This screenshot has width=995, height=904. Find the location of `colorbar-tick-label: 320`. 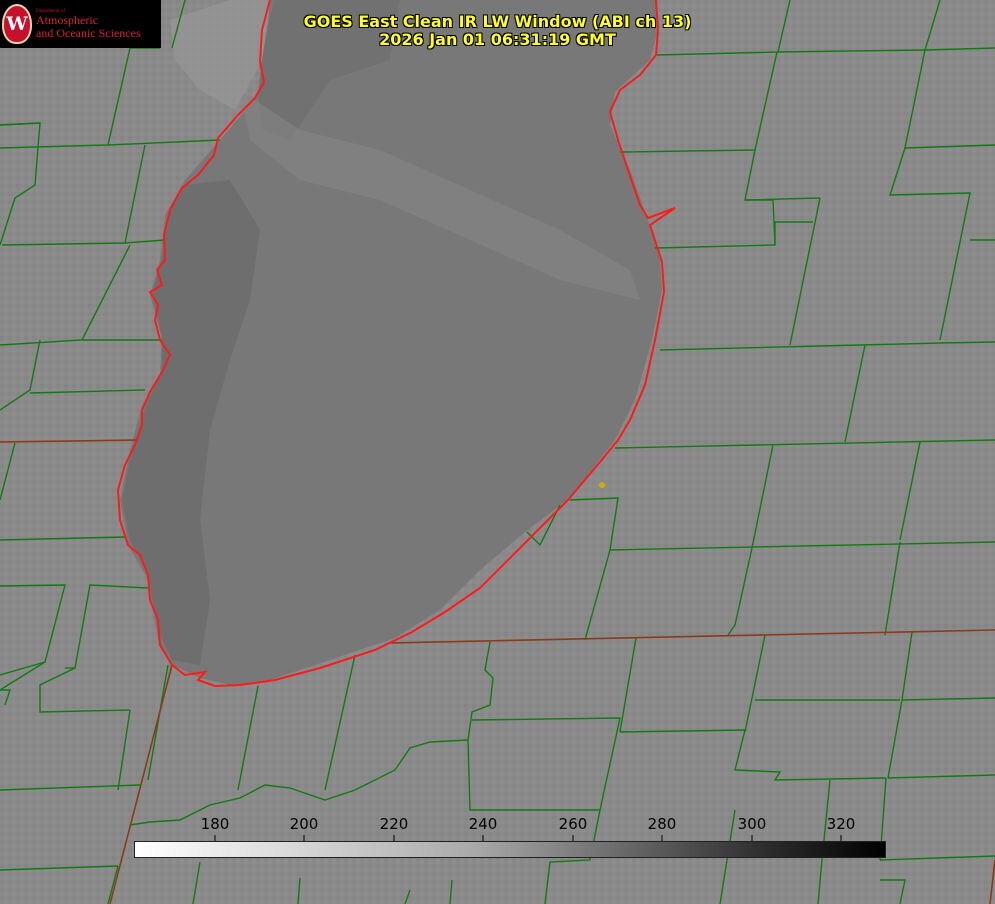

colorbar-tick-label: 320 is located at coordinates (841, 824).